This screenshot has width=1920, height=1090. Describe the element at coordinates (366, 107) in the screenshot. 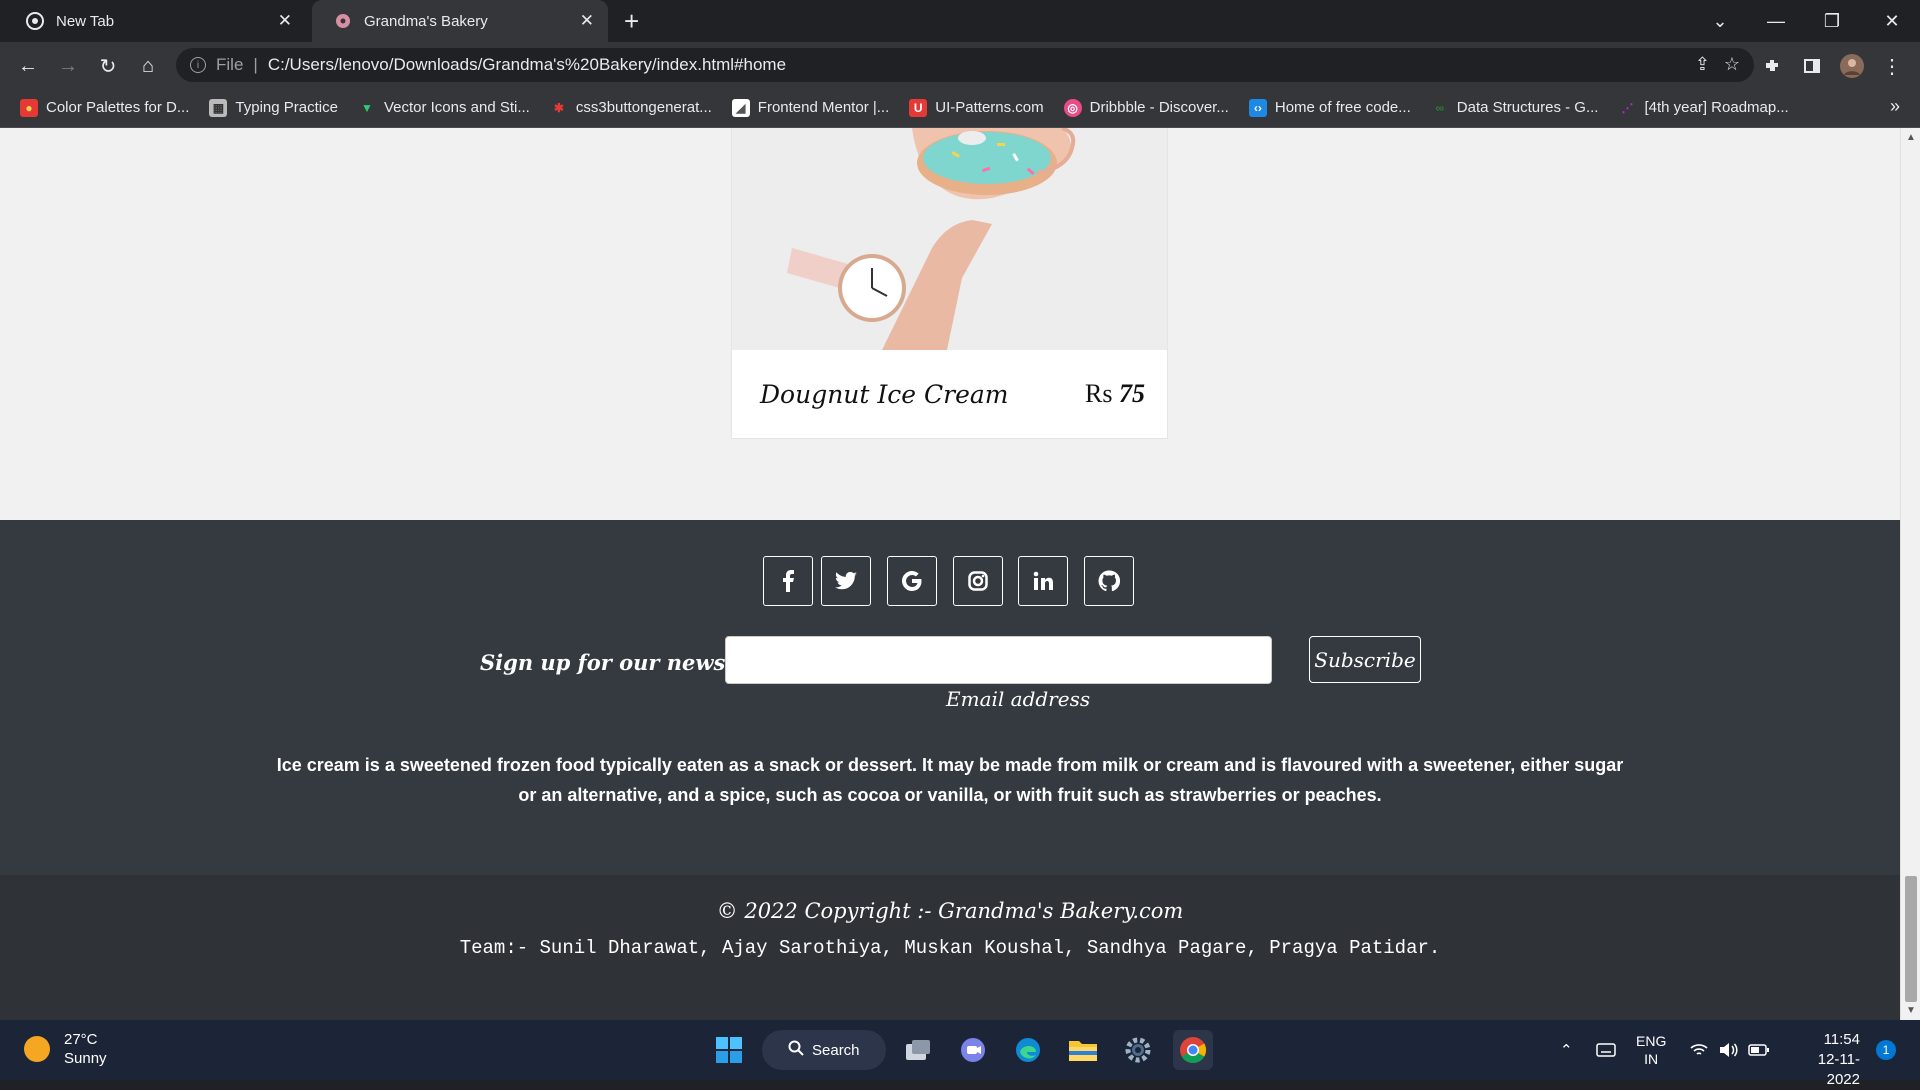

I see `vector-icon: ▼` at that location.